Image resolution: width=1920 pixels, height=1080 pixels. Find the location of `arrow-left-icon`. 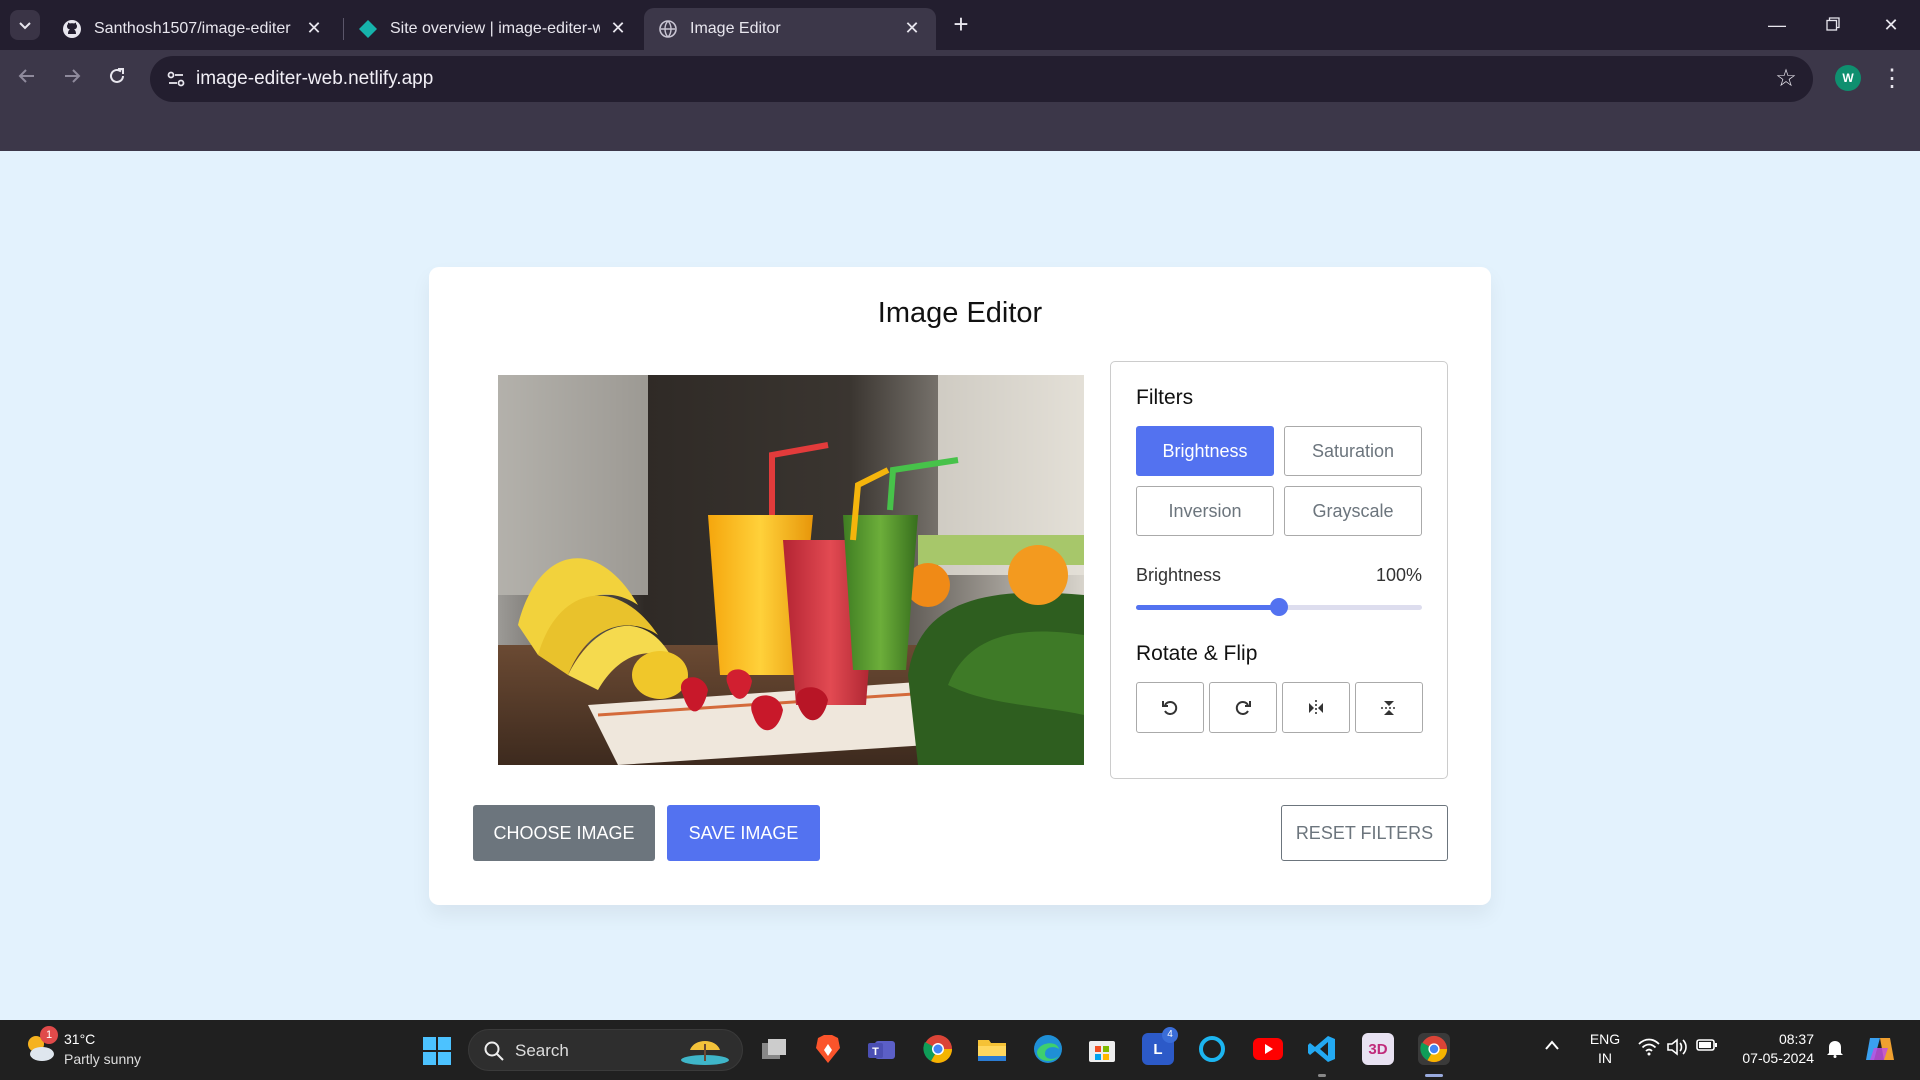

arrow-left-icon is located at coordinates (26, 76).